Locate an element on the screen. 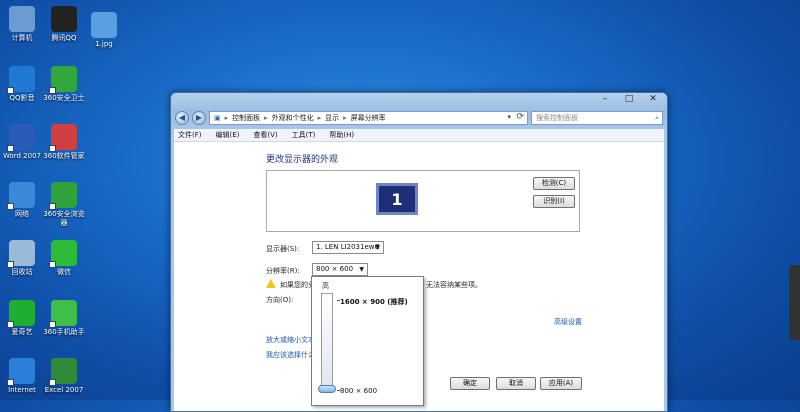  page-title: 更改显示器的外观 is located at coordinates (302, 160).